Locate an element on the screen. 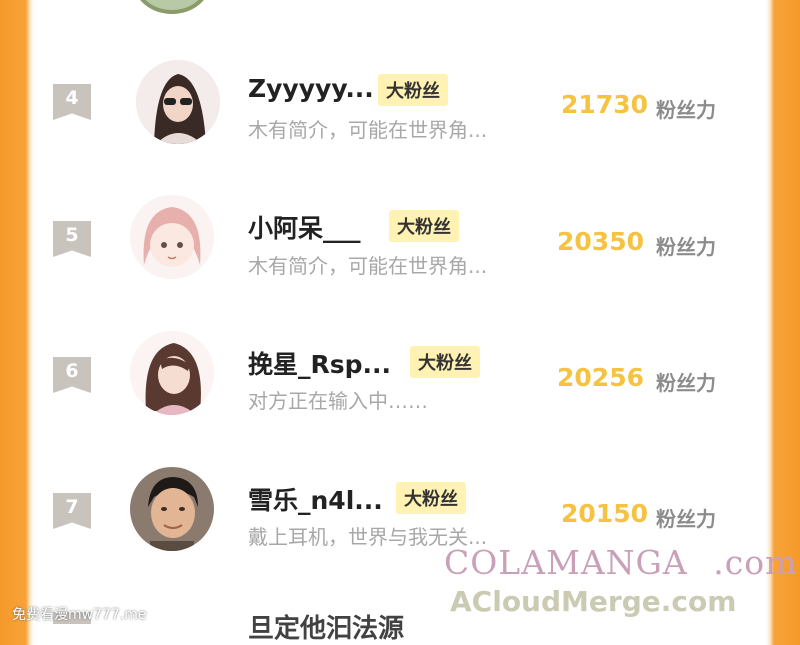  watermark-corner: 免费看漫mw777.me is located at coordinates (79, 615).